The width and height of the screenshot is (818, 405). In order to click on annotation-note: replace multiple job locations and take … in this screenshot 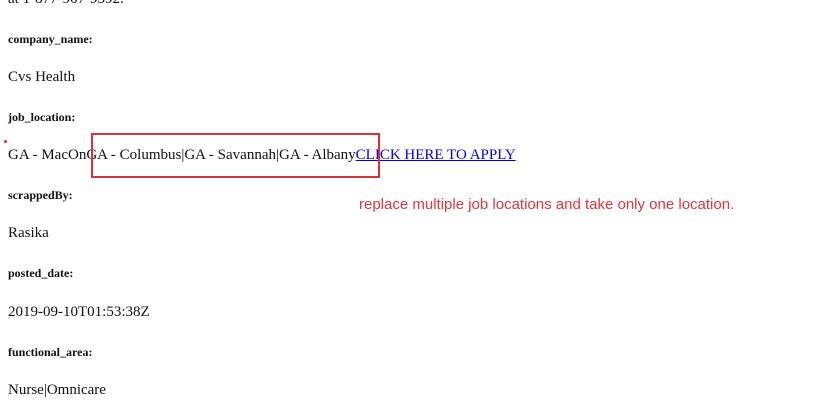, I will do `click(547, 204)`.